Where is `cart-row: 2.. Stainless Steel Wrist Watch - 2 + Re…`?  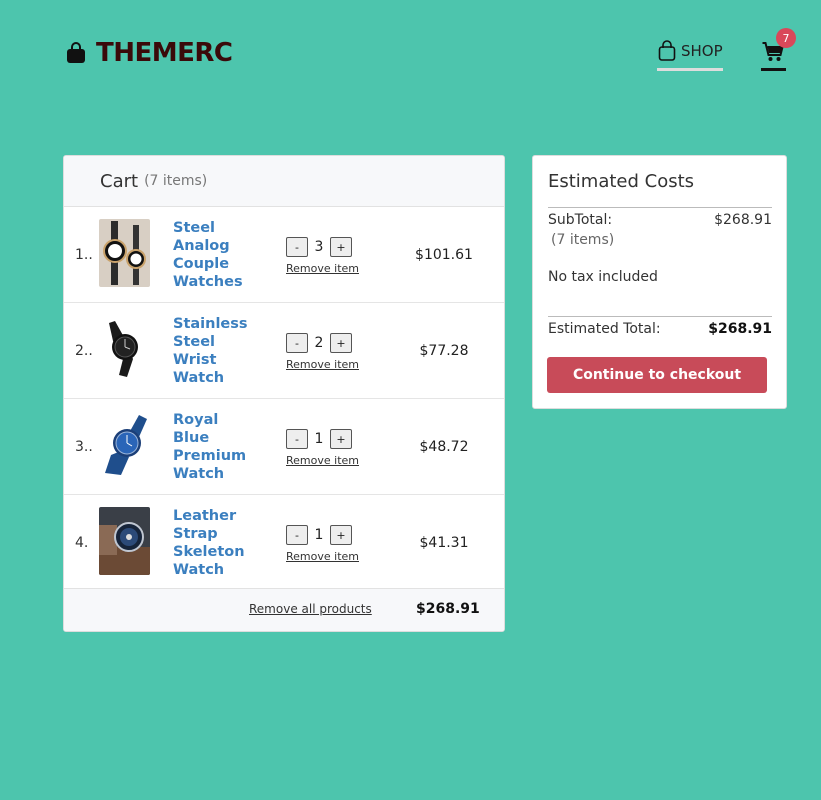
cart-row: 2.. Stainless Steel Wrist Watch - 2 + Re… is located at coordinates (284, 351).